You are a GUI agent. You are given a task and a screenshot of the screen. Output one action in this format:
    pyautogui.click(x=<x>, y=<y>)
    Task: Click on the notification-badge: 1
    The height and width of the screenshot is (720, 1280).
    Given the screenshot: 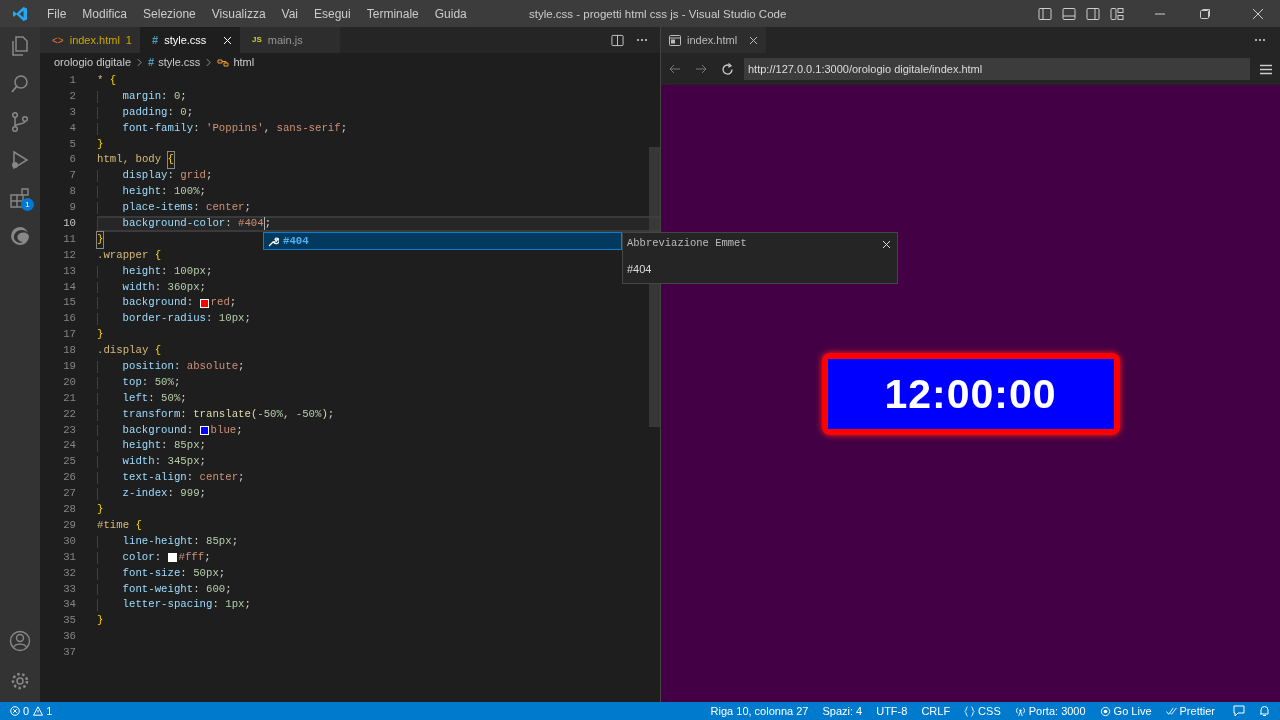 What is the action you would take?
    pyautogui.click(x=27, y=204)
    